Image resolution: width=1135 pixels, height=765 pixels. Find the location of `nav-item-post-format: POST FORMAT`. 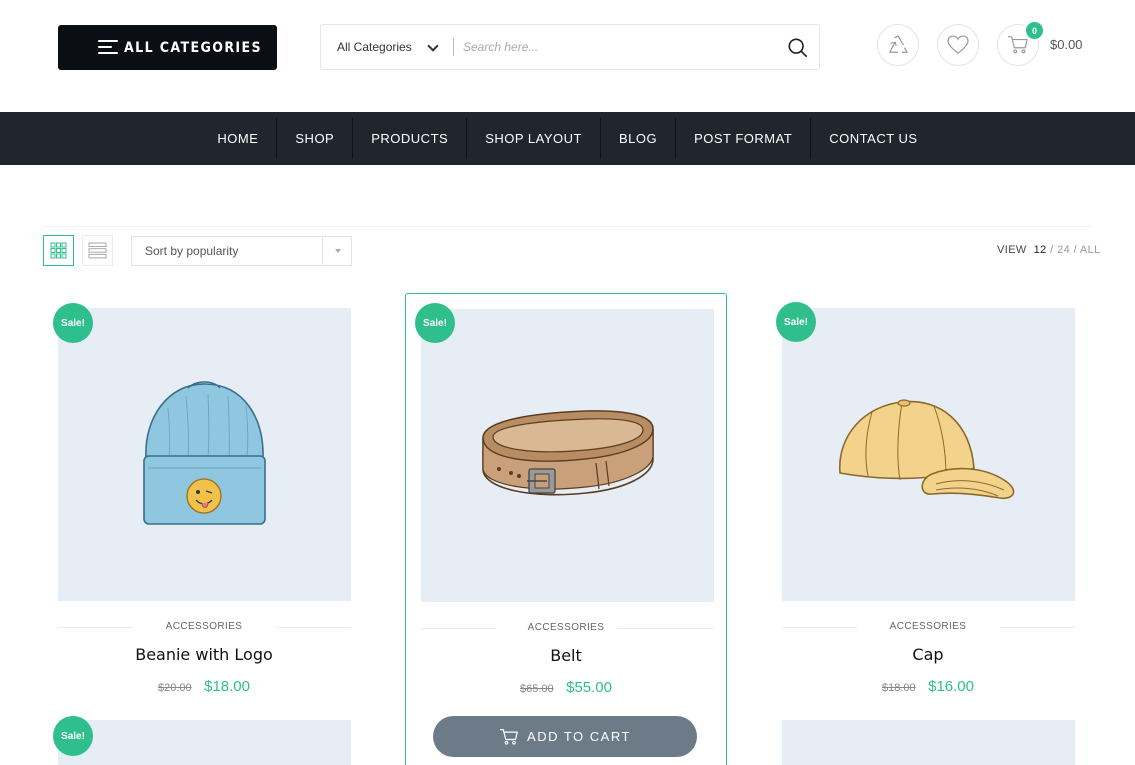

nav-item-post-format: POST FORMAT is located at coordinates (743, 138).